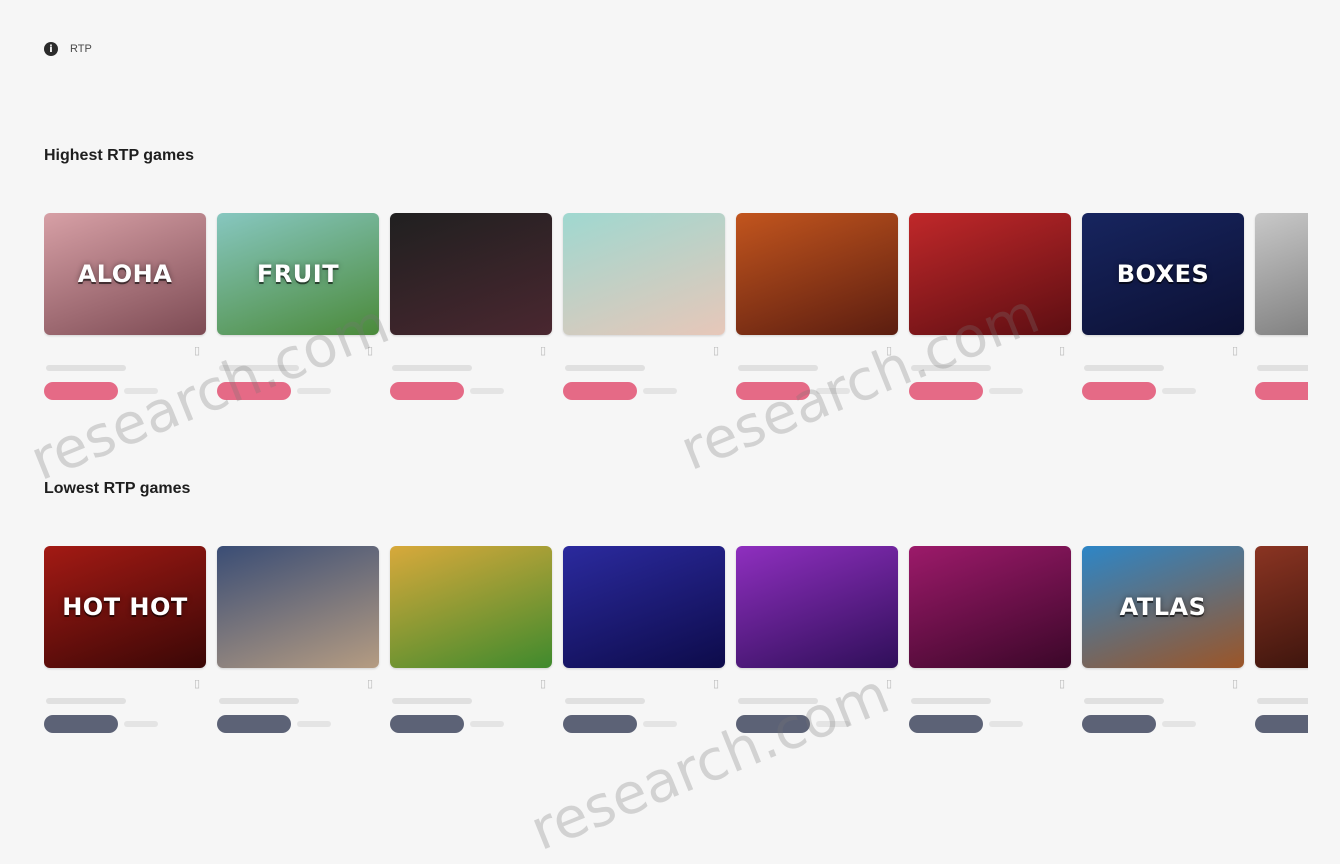  I want to click on game-card: ATLAS ▯, so click(1163, 646).